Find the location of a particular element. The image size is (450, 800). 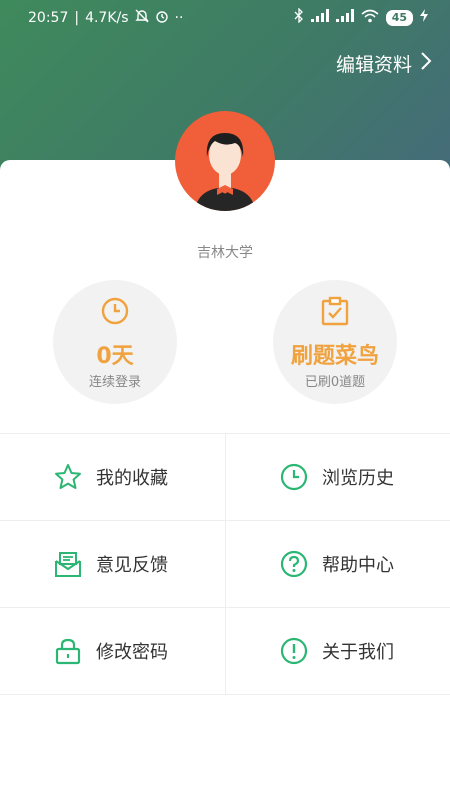

menu-row-3: 修改密码 关于我们 is located at coordinates (225, 651).